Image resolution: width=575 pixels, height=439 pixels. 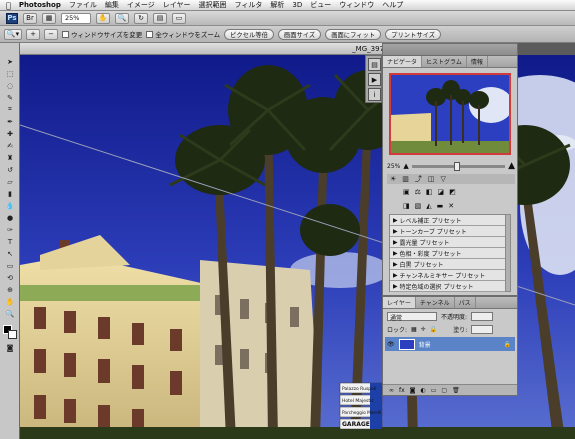 What do you see at coordinates (83, 5) in the screenshot?
I see `menu-file: ファイル` at bounding box center [83, 5].